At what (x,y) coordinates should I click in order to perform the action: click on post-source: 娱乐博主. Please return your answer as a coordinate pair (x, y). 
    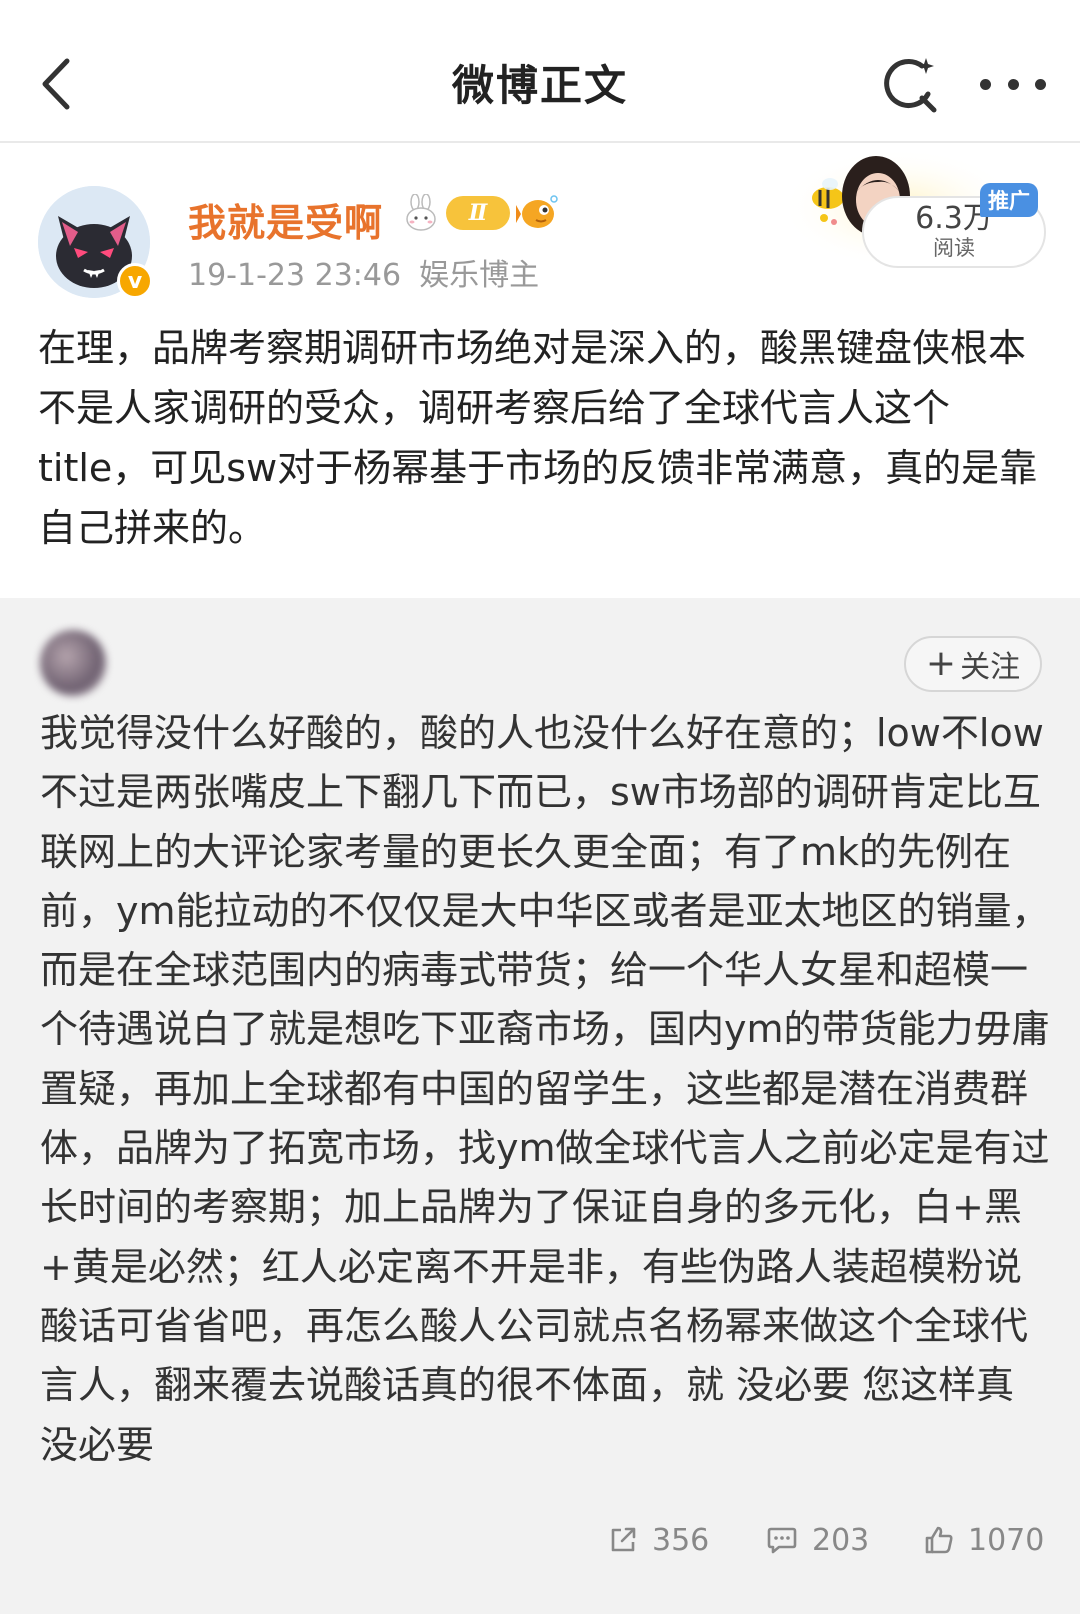
    Looking at the image, I should click on (479, 275).